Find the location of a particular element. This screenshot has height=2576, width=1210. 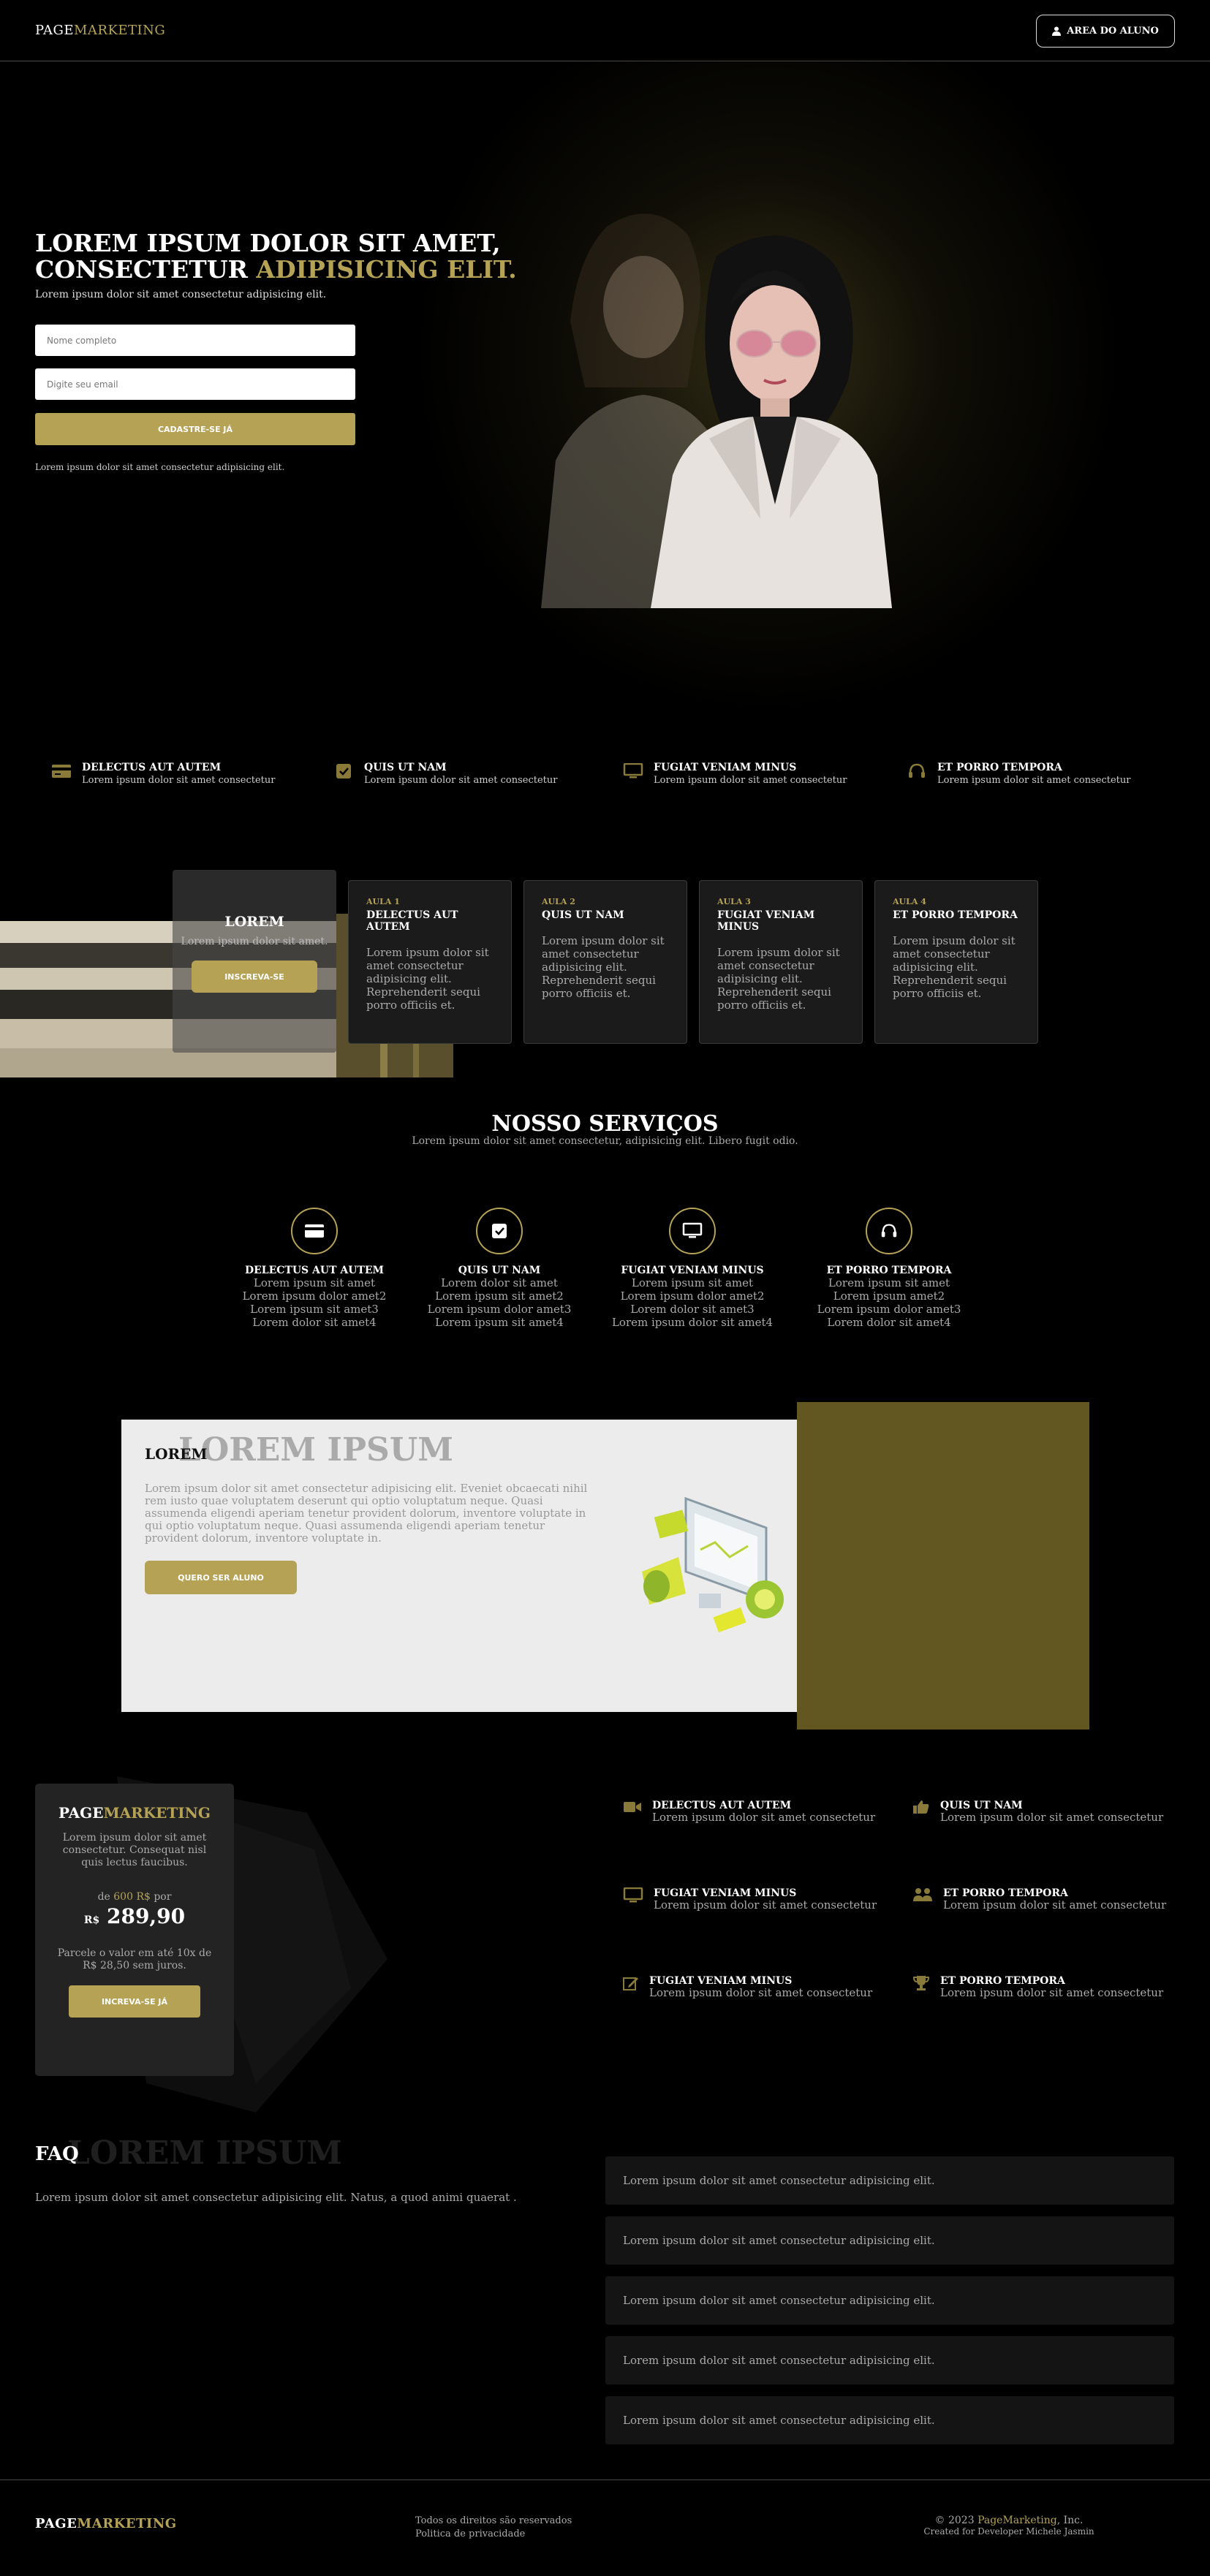

pricing-brand: PAGEMARKETING is located at coordinates (134, 1813).